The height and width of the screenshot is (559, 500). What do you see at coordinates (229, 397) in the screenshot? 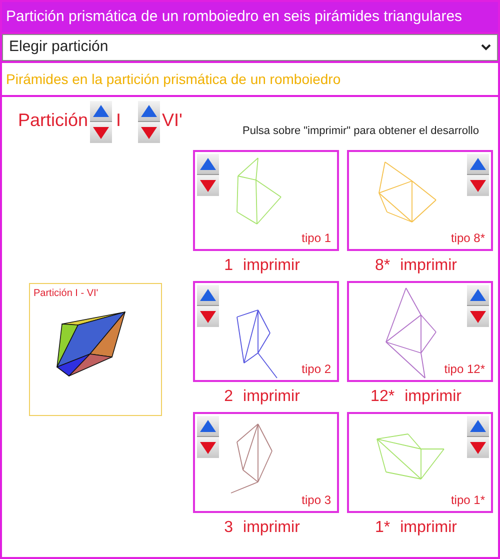
I see `pyramid-number: 2` at bounding box center [229, 397].